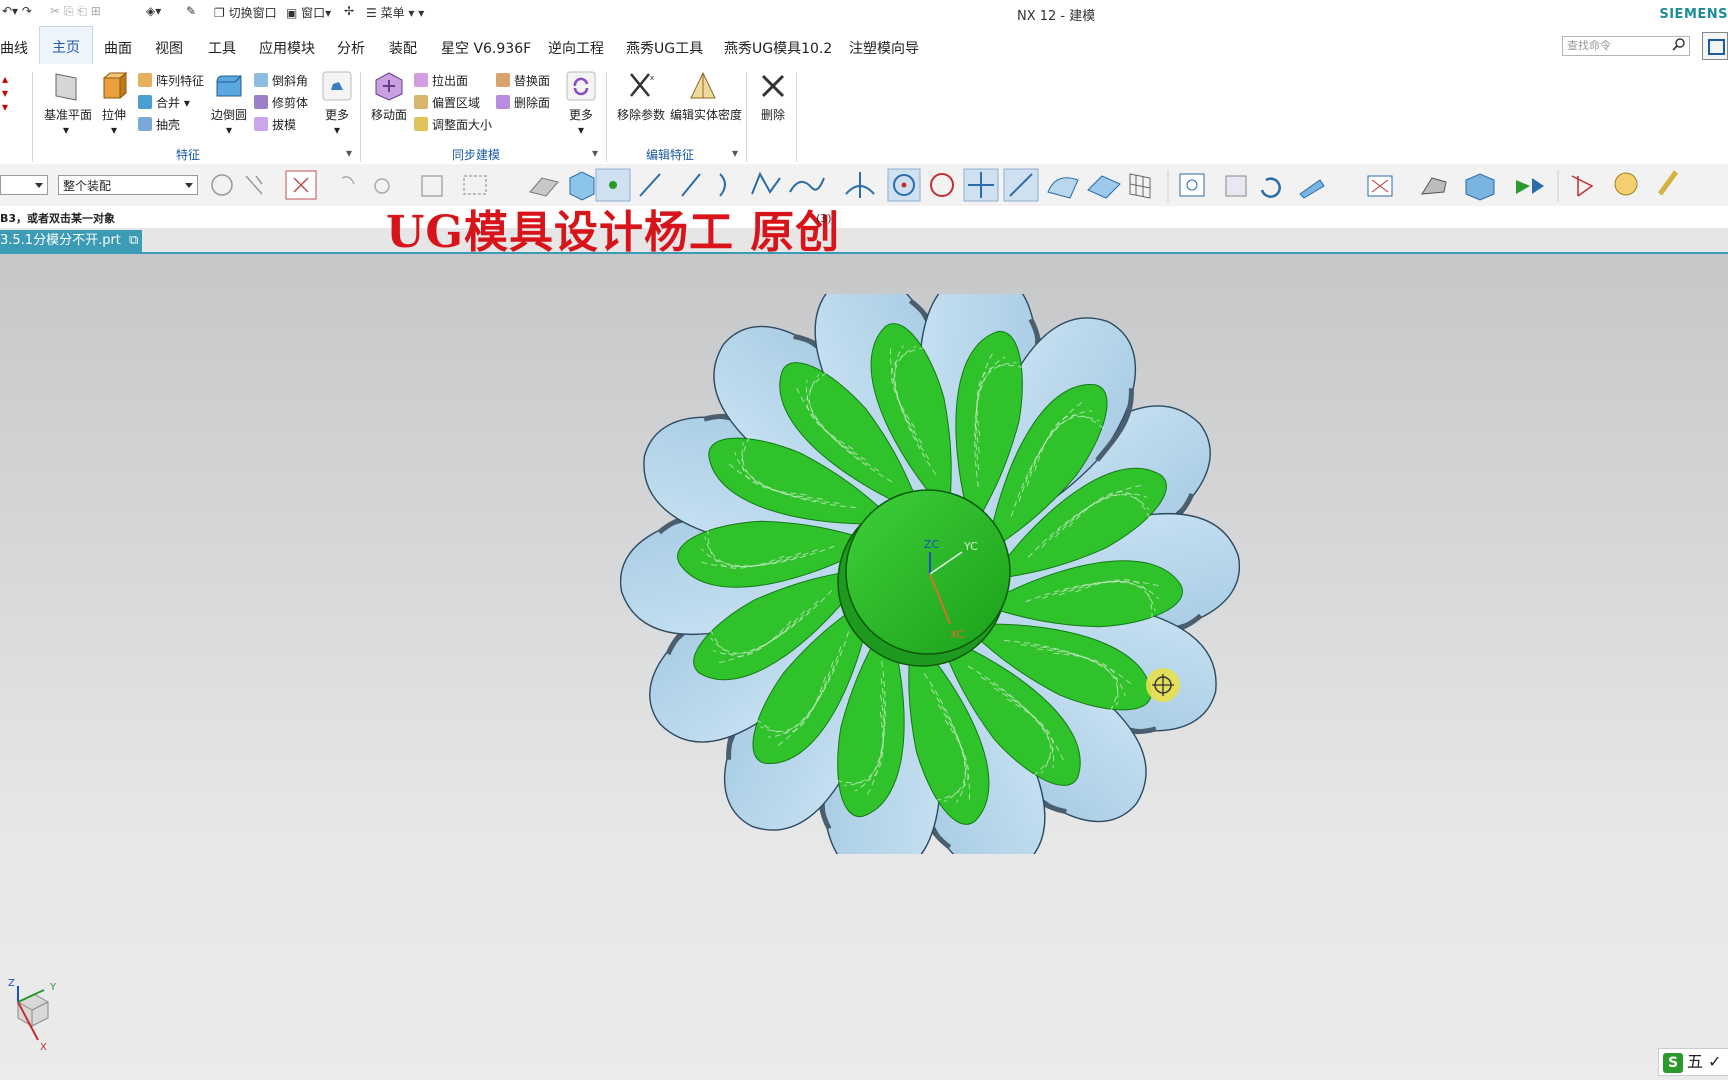  Describe the element at coordinates (34, 1014) in the screenshot. I see `view-triad: Z Y X` at that location.